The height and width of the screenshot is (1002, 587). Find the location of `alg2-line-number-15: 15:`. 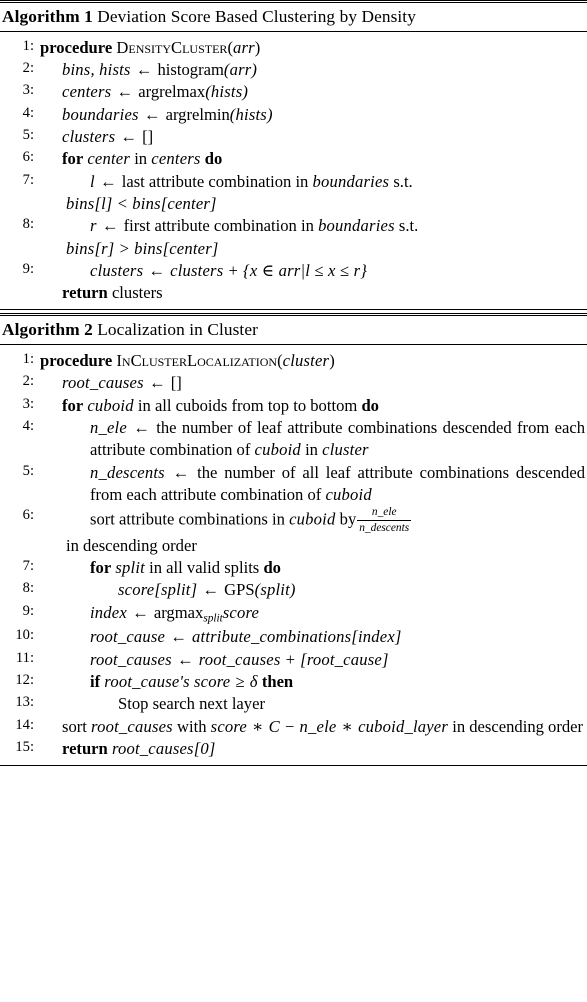

alg2-line-number-15: 15: is located at coordinates (24, 746).